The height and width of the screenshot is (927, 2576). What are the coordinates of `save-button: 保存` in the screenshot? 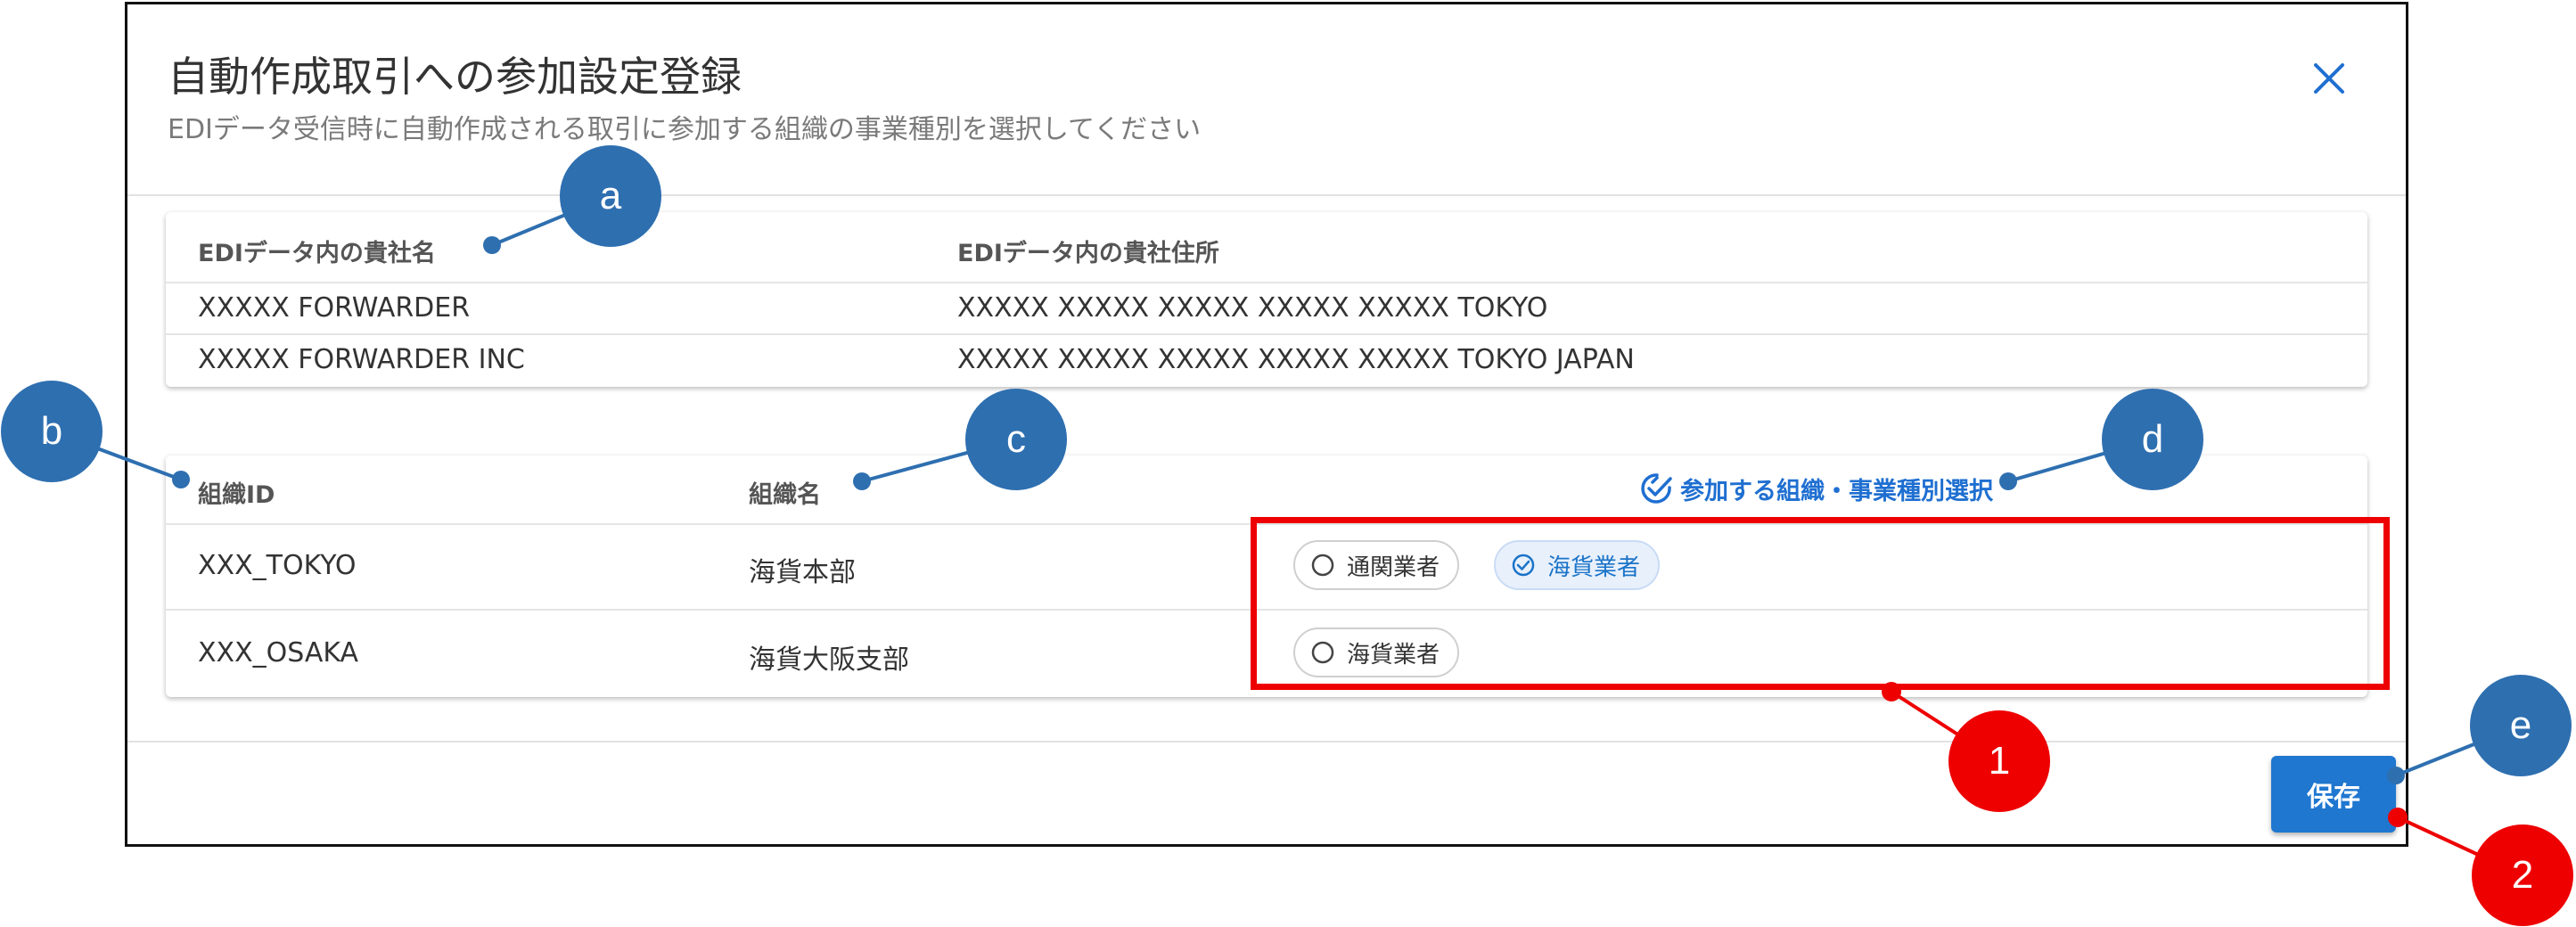 It's located at (2333, 795).